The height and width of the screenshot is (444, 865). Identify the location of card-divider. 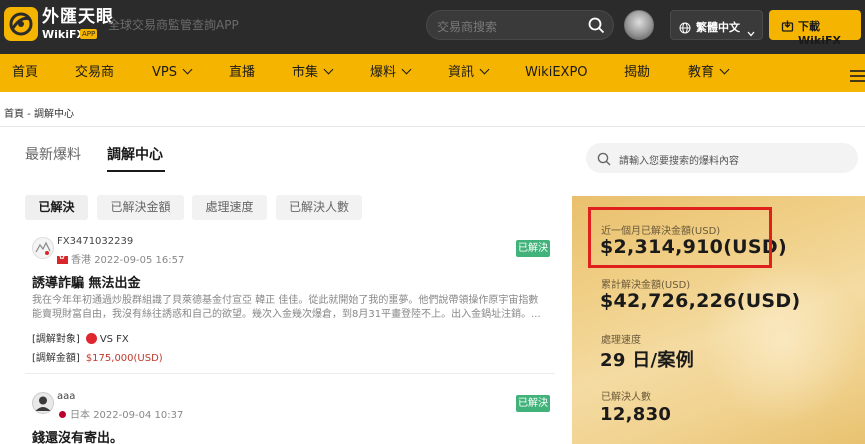
(290, 373).